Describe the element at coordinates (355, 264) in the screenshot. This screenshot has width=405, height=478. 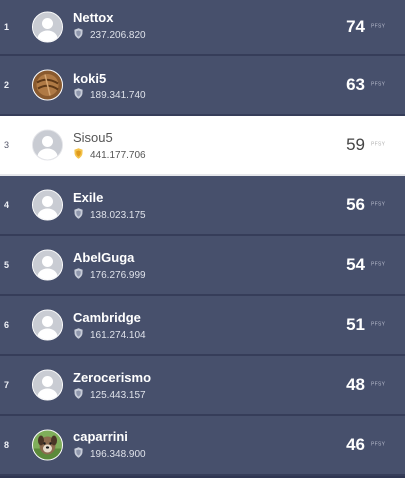
I see `score-value: 54` at that location.